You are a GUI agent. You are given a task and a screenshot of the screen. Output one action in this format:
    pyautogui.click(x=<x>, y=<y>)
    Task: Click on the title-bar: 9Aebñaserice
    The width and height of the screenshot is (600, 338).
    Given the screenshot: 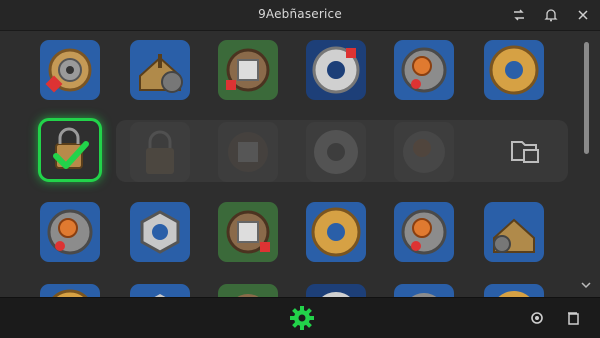 What is the action you would take?
    pyautogui.click(x=300, y=15)
    